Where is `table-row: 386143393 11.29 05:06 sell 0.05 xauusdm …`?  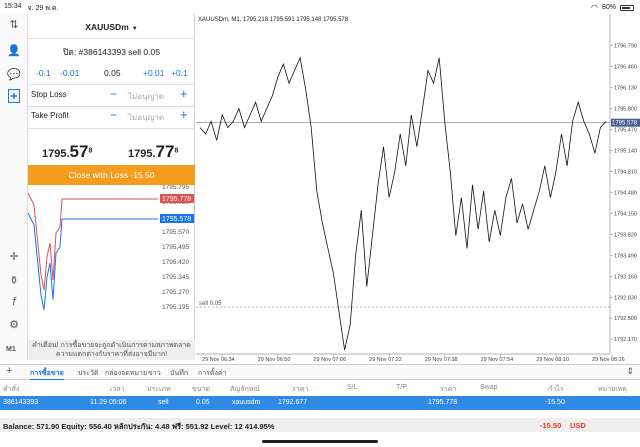
table-row: 386143393 11.29 05:06 sell 0.05 xauusdm … is located at coordinates (320, 403).